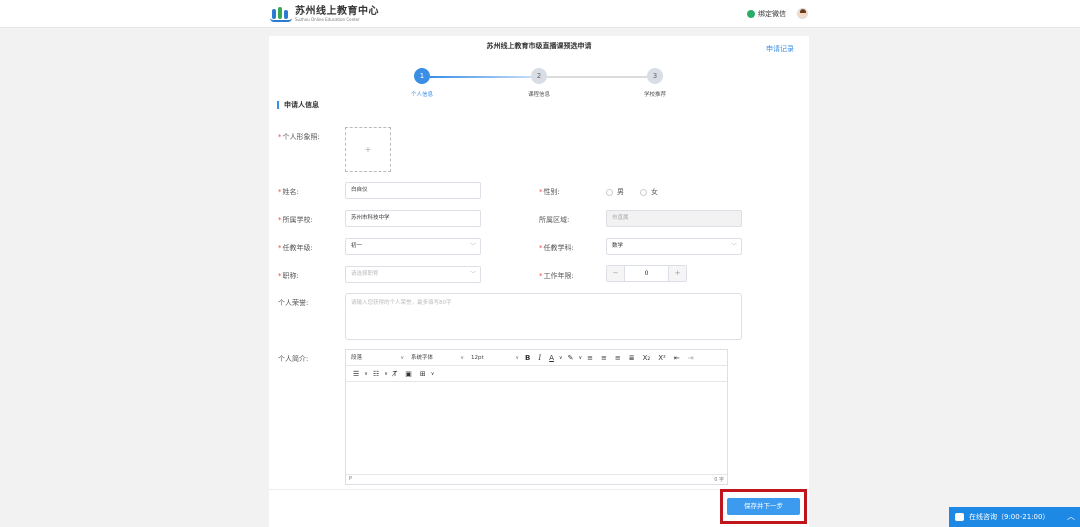  I want to click on step-2-circle: 2, so click(539, 76).